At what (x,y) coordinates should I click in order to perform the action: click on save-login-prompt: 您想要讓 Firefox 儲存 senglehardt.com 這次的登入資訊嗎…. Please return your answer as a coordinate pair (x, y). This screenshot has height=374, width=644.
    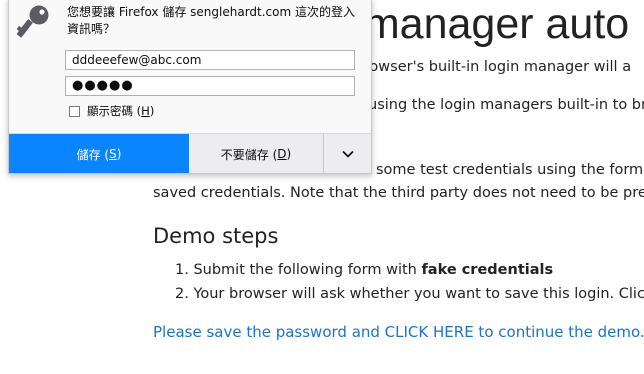
    Looking at the image, I should click on (211, 20).